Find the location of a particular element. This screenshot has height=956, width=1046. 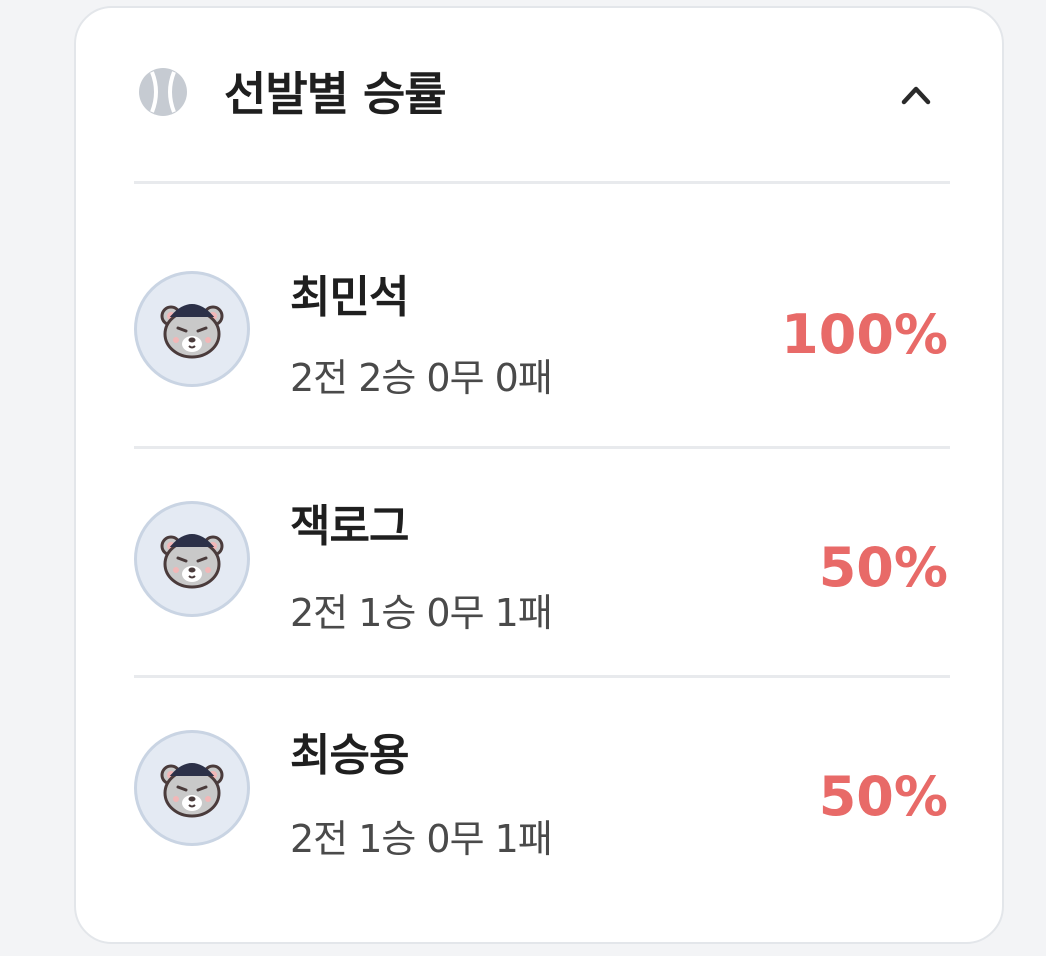

card-header: 선발별 승률 is located at coordinates (542, 96).